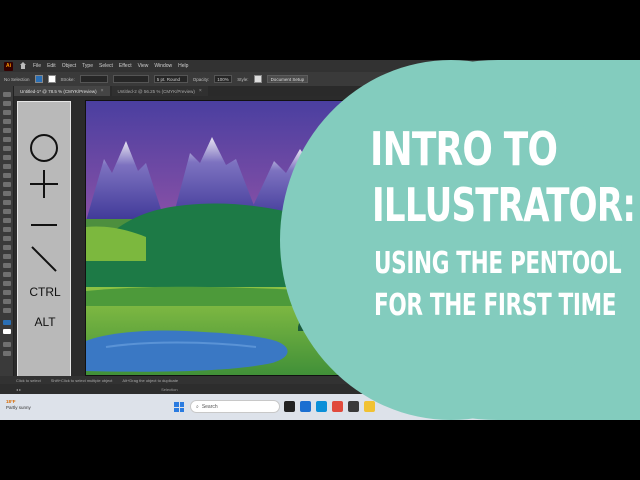 This screenshot has width=640, height=480. Describe the element at coordinates (7, 175) in the screenshot. I see `pencil-tool-icon` at that location.